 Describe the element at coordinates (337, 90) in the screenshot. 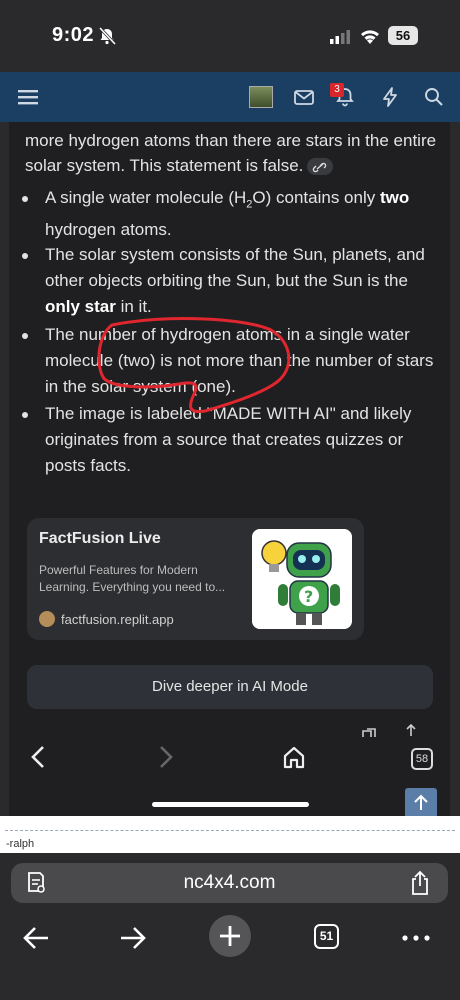

I see `notification-badge: 3` at that location.